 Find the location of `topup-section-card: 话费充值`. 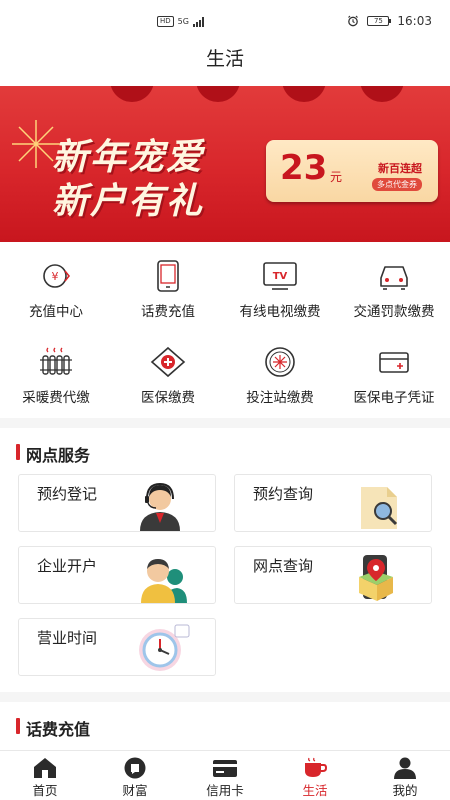

topup-section-card: 话费充值 is located at coordinates (225, 726).